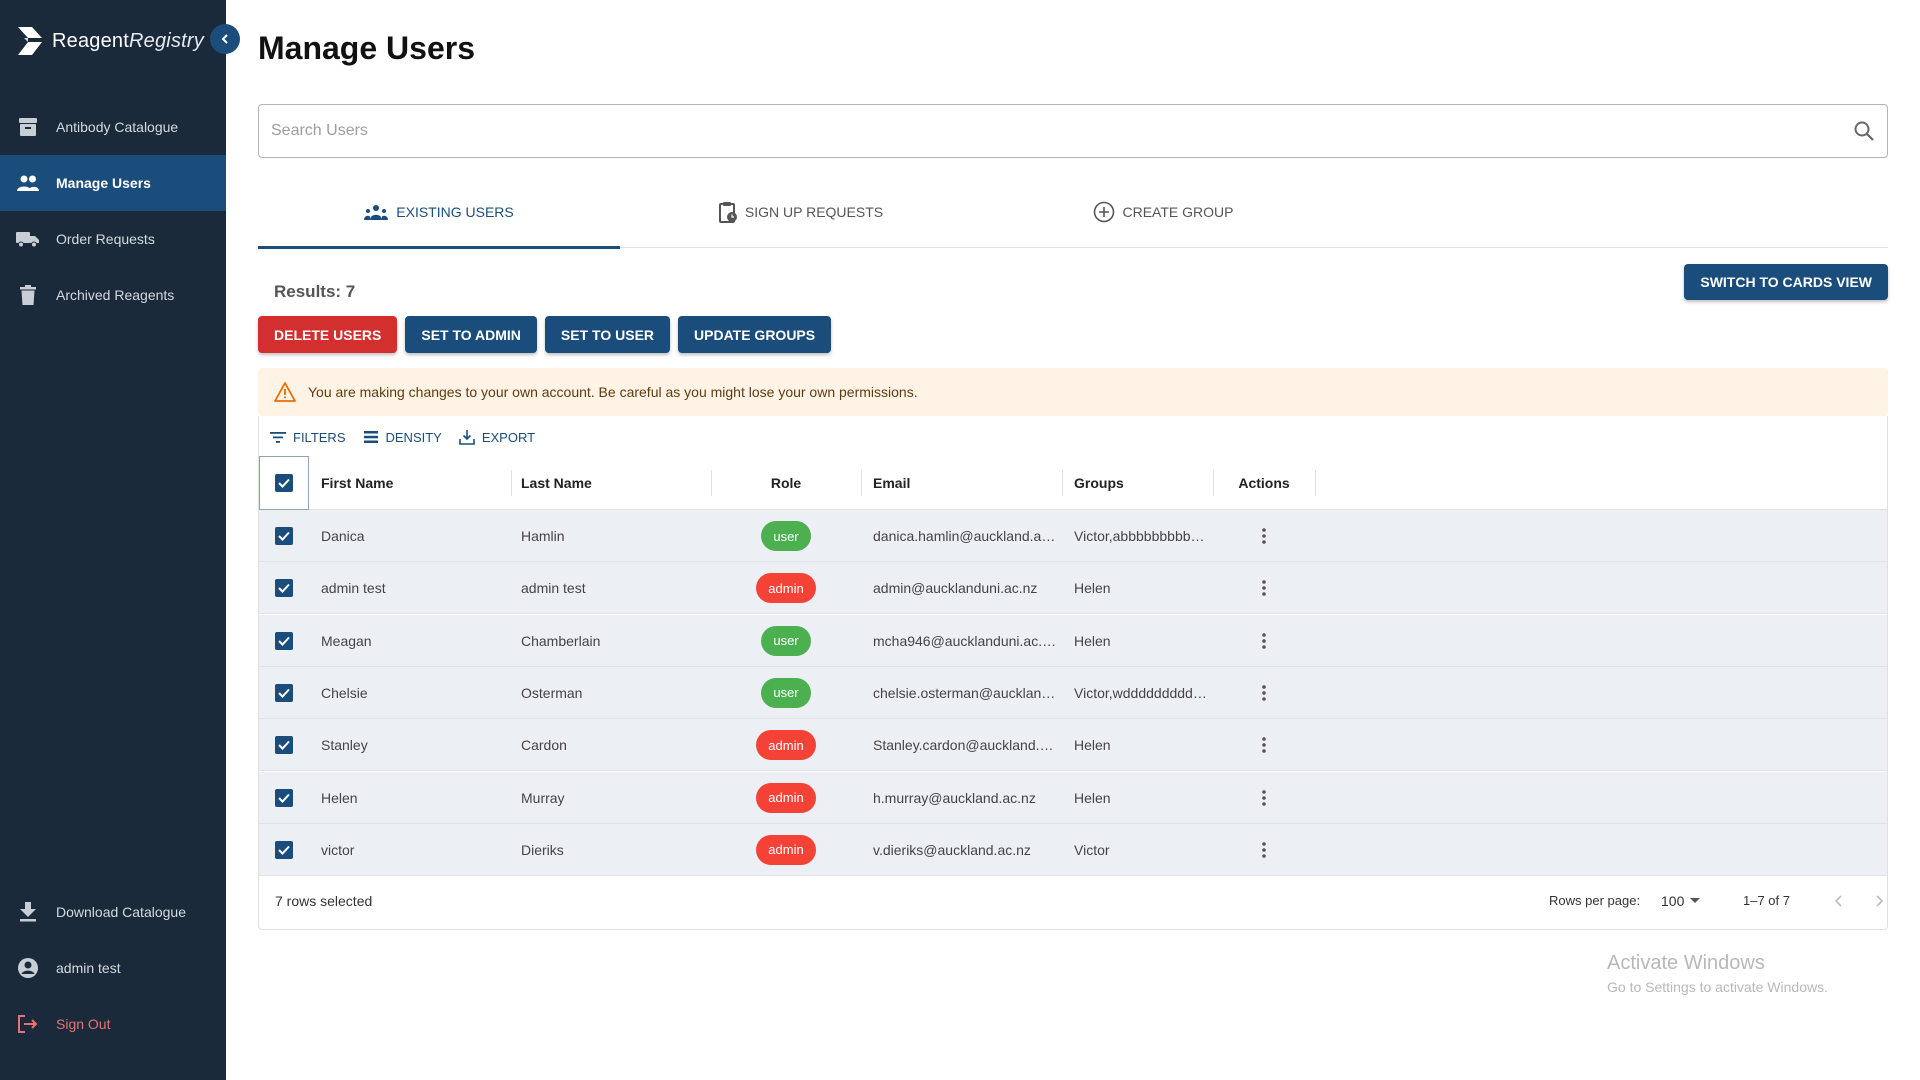 Image resolution: width=1920 pixels, height=1080 pixels. Describe the element at coordinates (128, 41) in the screenshot. I see `app-name: ReagentRegistry` at that location.